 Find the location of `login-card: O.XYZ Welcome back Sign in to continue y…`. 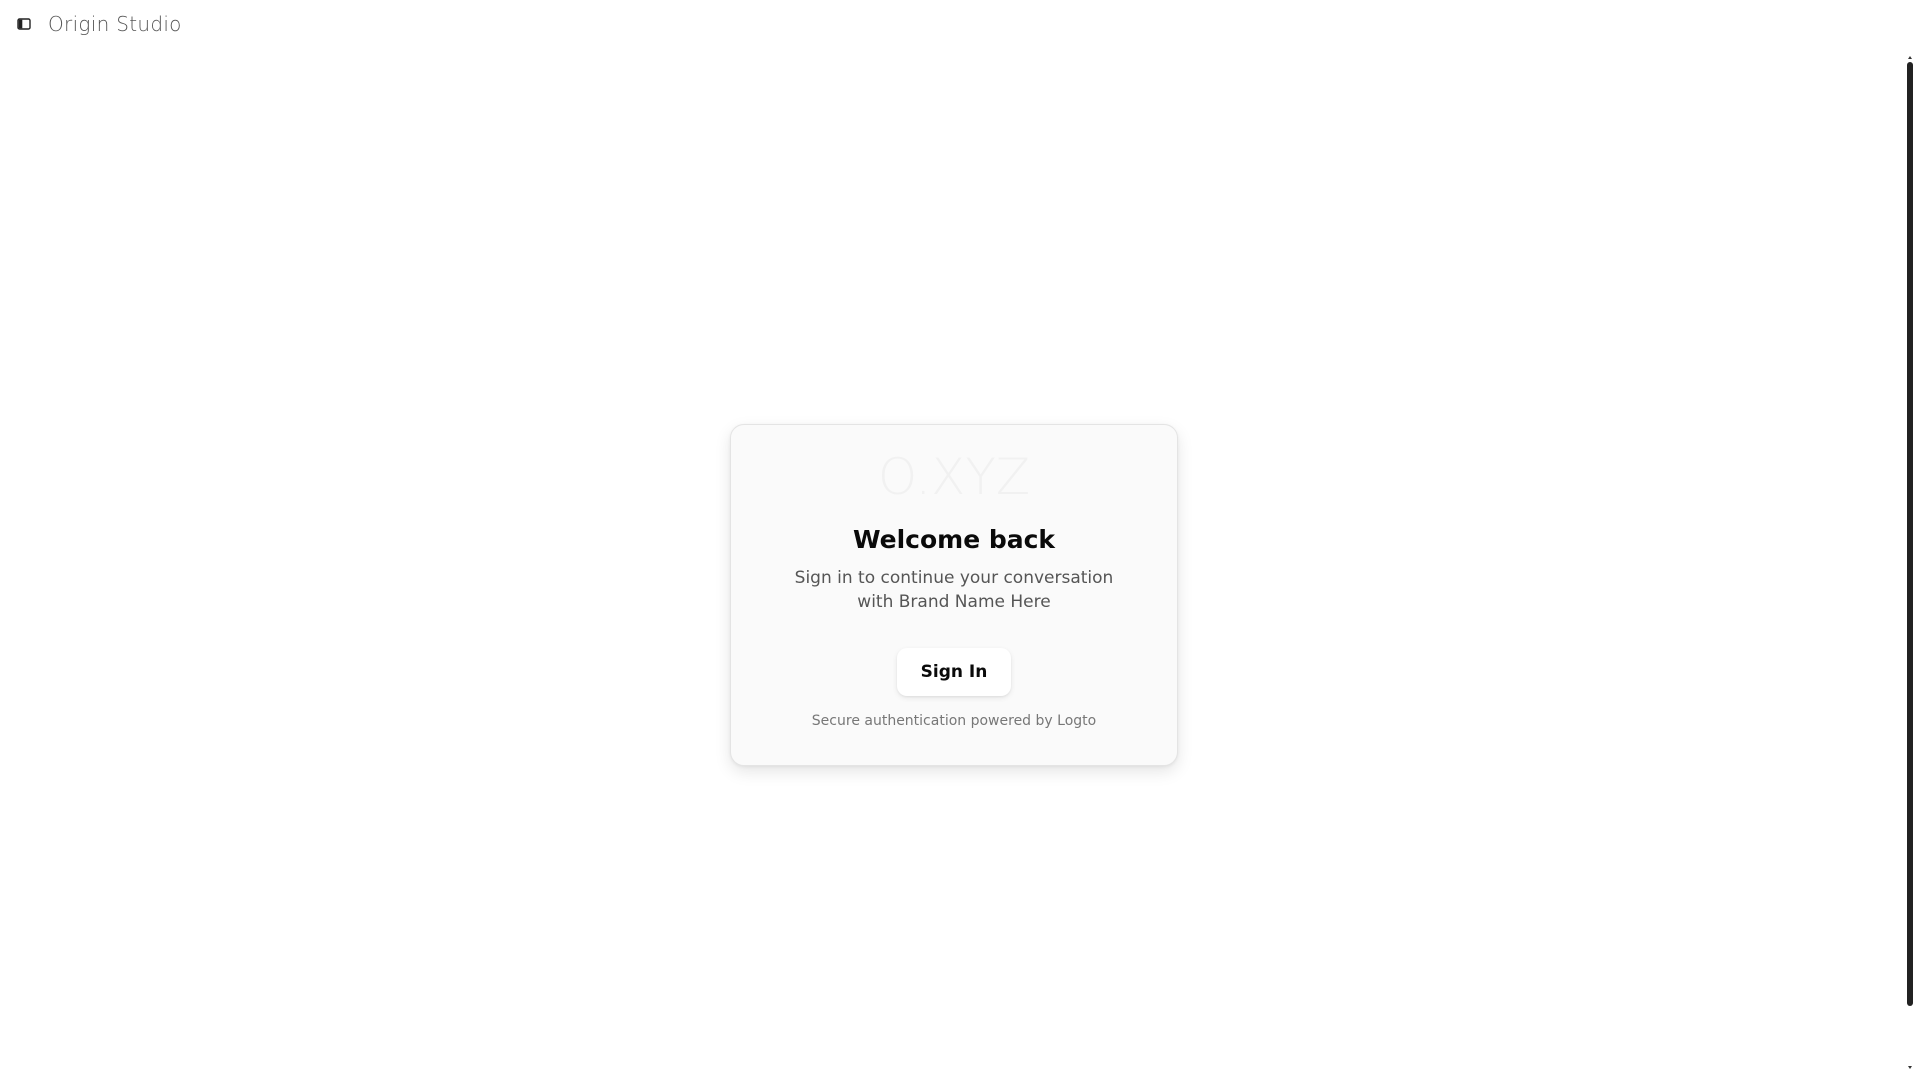

login-card: O.XYZ Welcome back Sign in to continue y… is located at coordinates (954, 595).